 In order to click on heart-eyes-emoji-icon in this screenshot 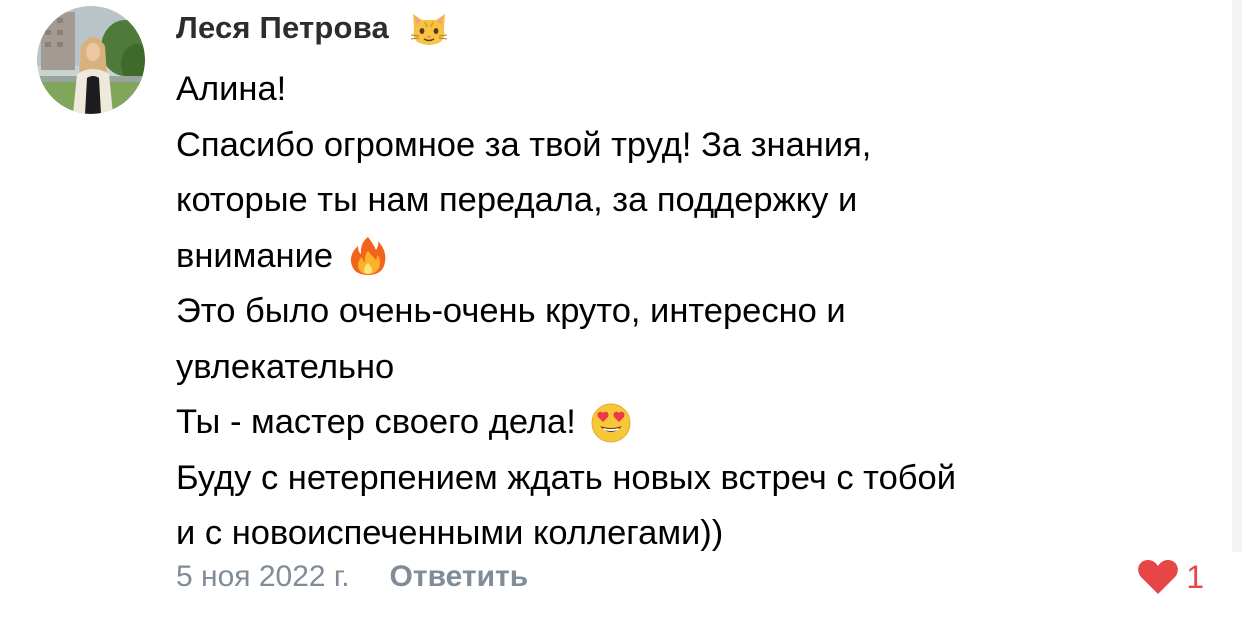, I will do `click(611, 423)`.